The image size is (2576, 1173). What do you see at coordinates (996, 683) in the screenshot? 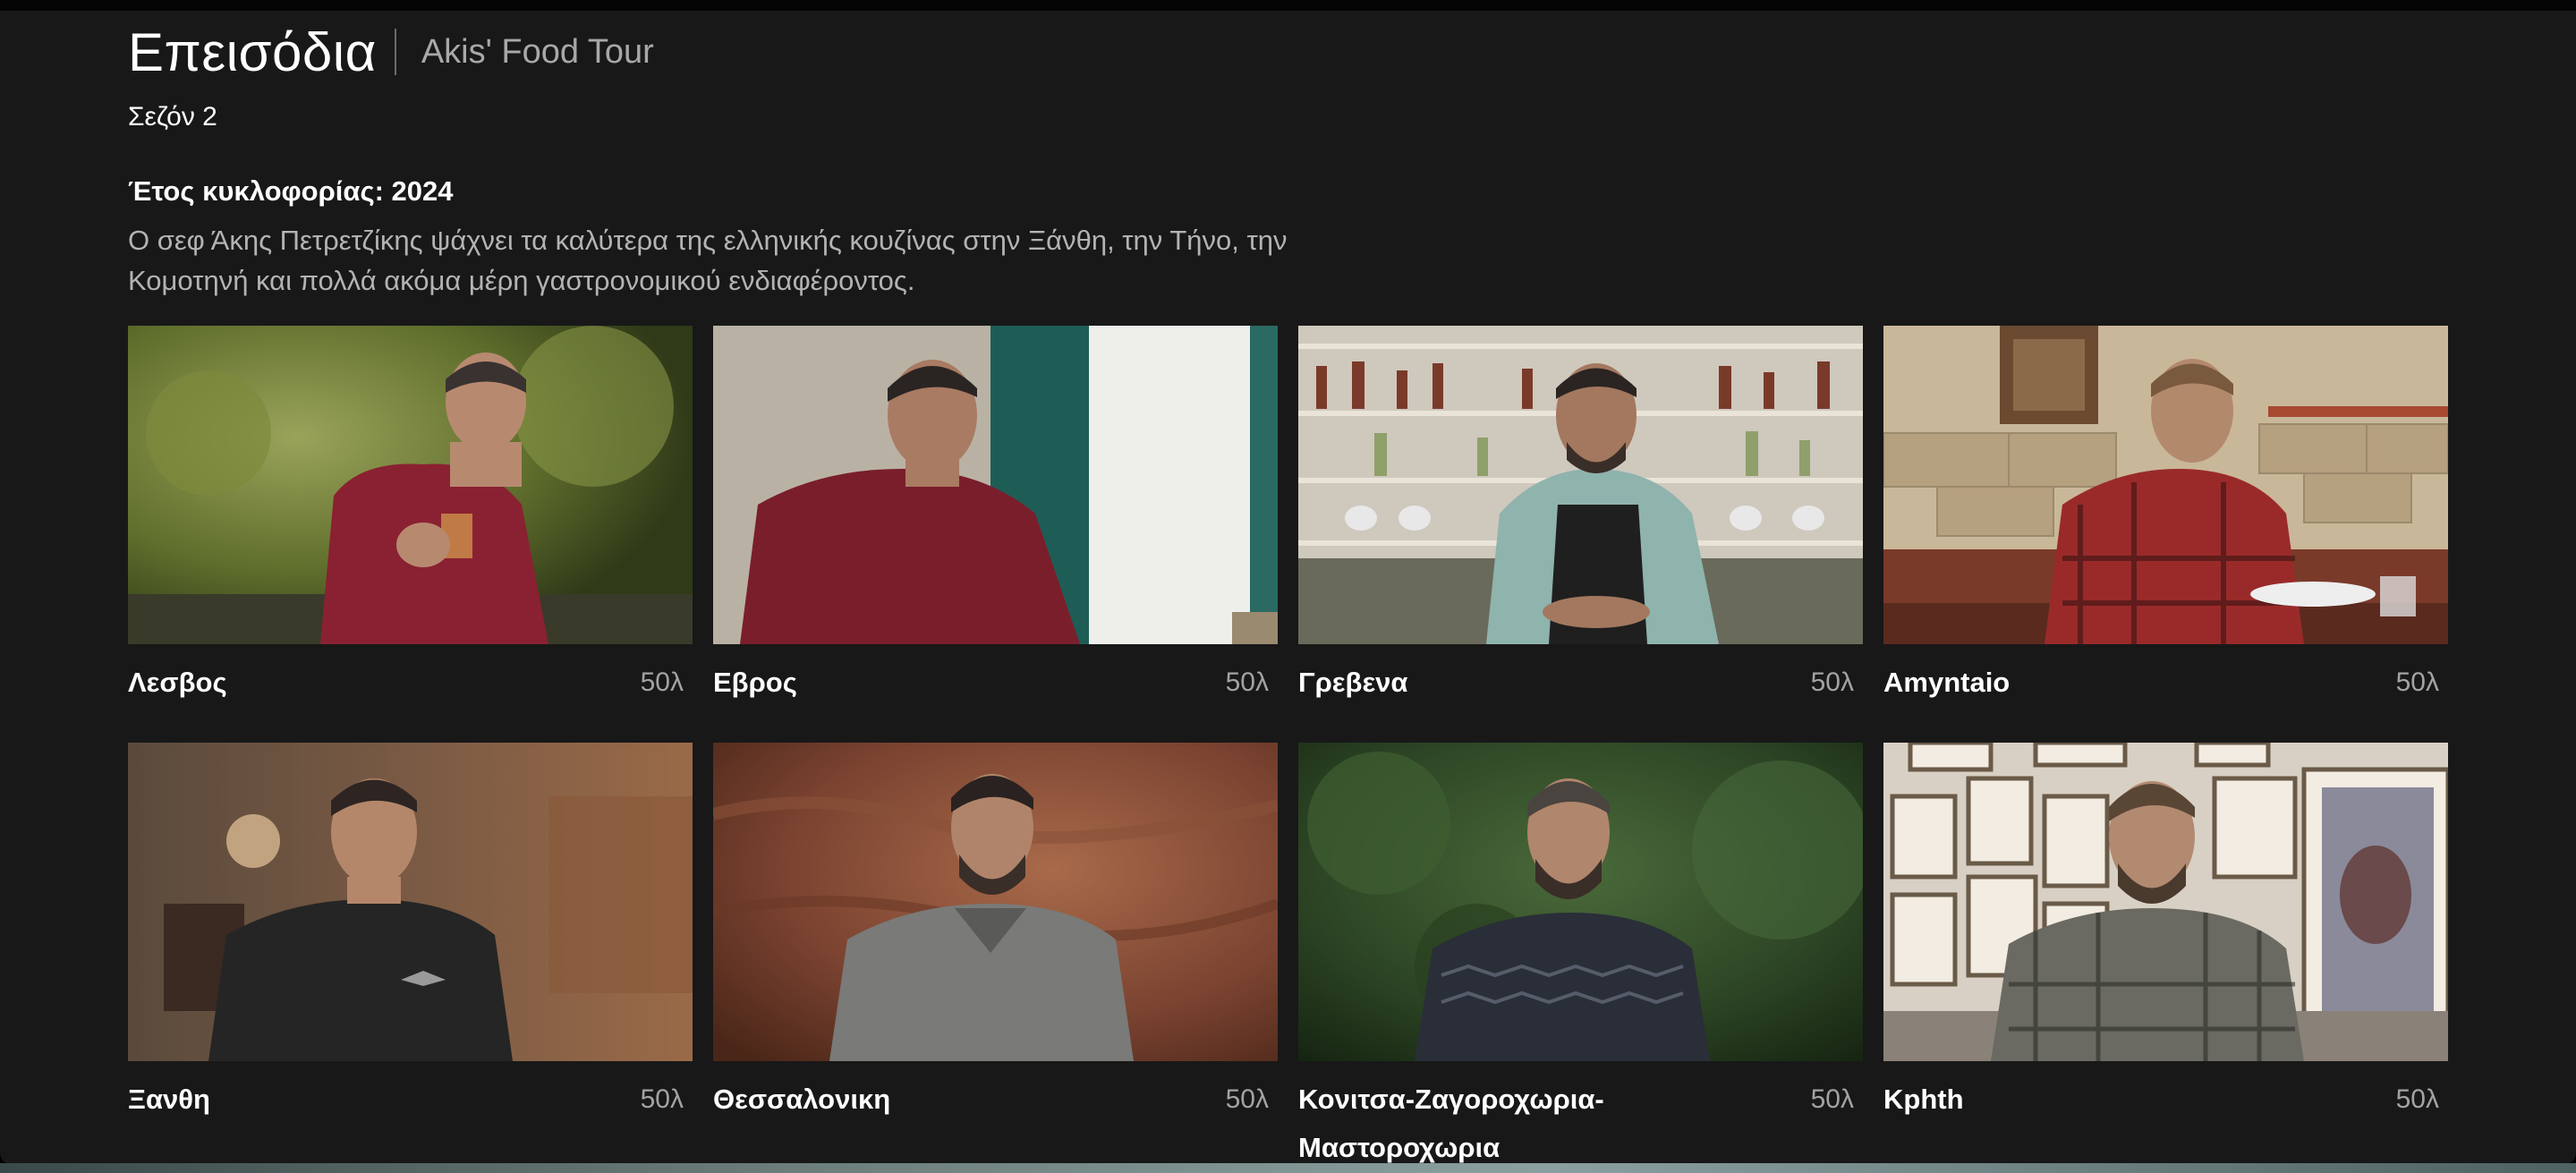
I see `episode-info: Εβρος 50λ` at bounding box center [996, 683].